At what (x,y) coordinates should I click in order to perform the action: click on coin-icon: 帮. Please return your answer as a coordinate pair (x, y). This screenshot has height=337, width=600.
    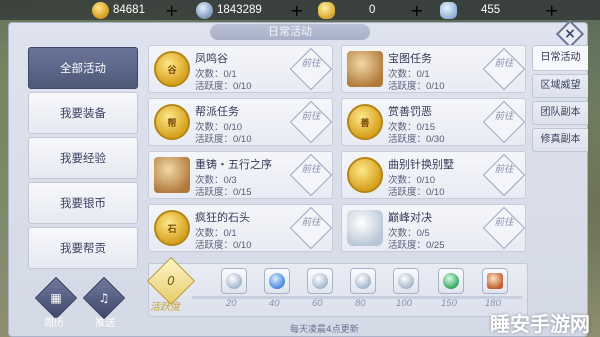
    Looking at the image, I should click on (172, 122).